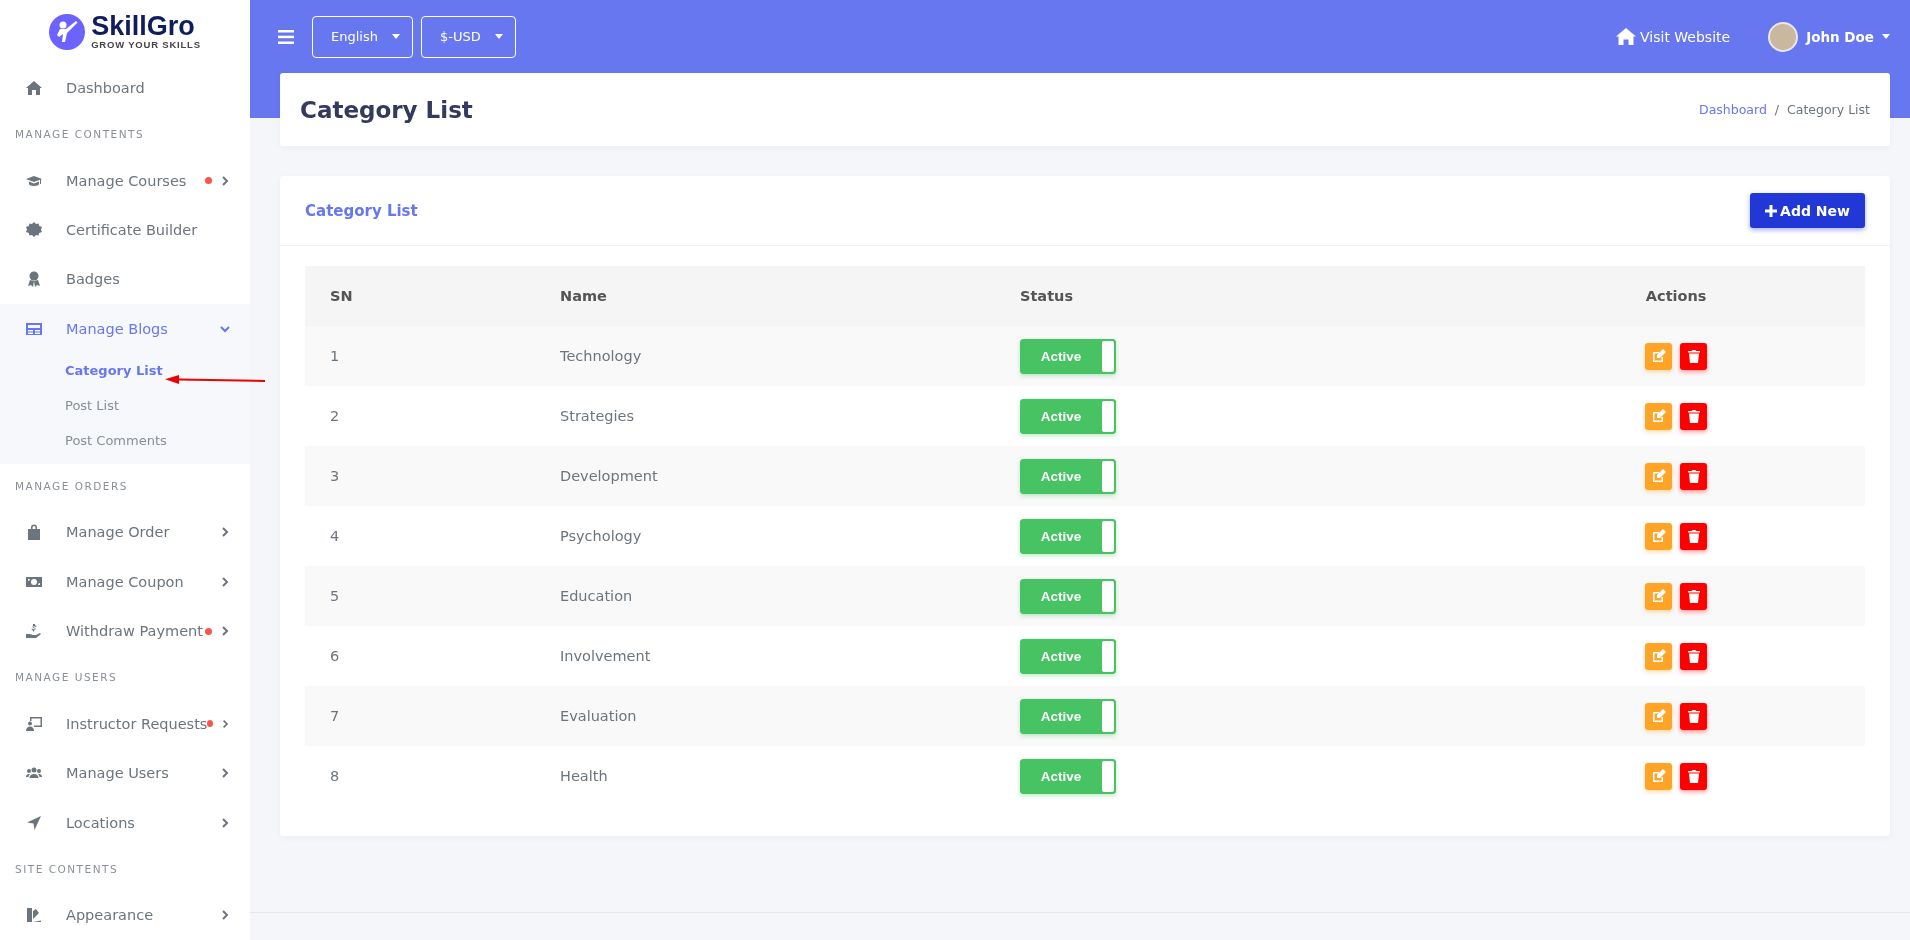 The image size is (1910, 940). What do you see at coordinates (114, 371) in the screenshot?
I see `submenu-item: Category List` at bounding box center [114, 371].